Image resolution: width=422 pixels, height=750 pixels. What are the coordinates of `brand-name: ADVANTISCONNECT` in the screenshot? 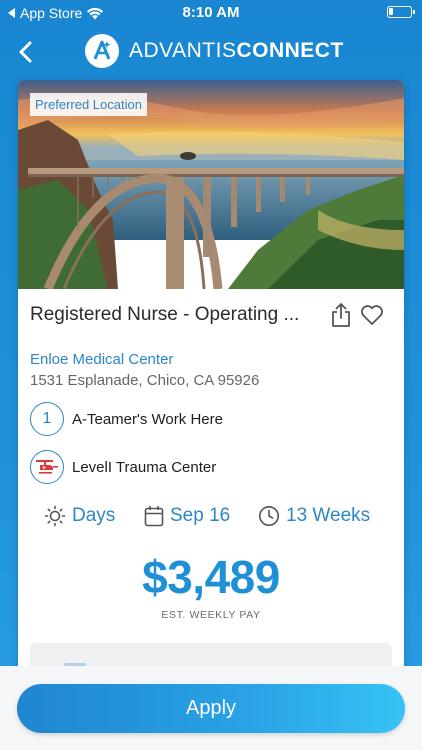 It's located at (236, 51).